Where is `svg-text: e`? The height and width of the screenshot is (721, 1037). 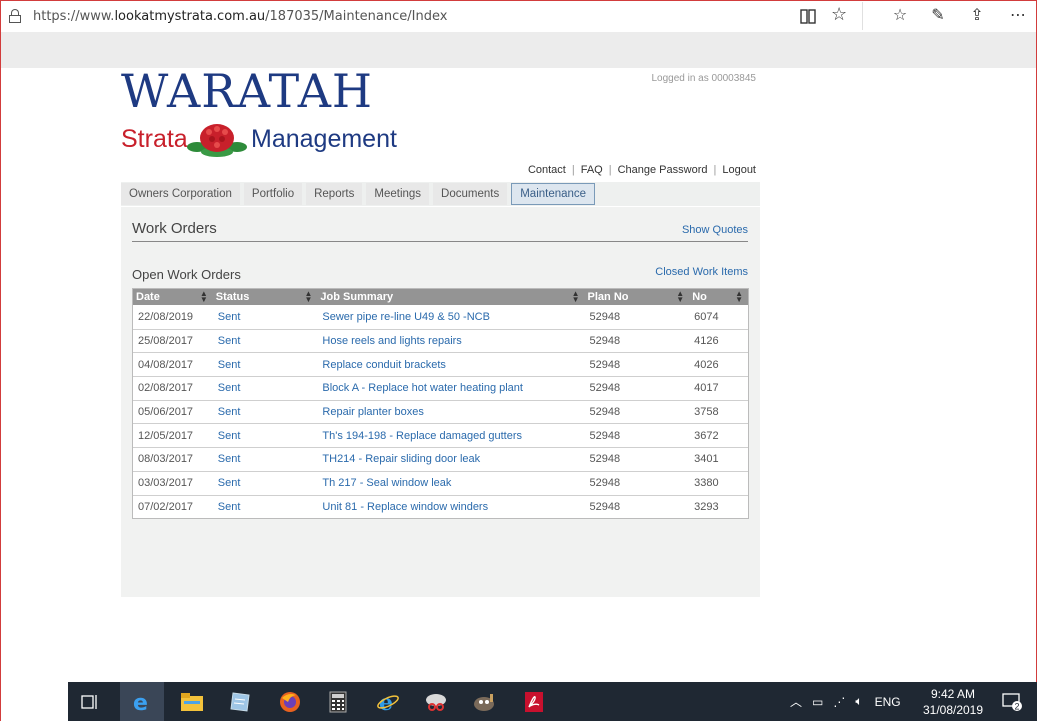
svg-text: e is located at coordinates (140, 702).